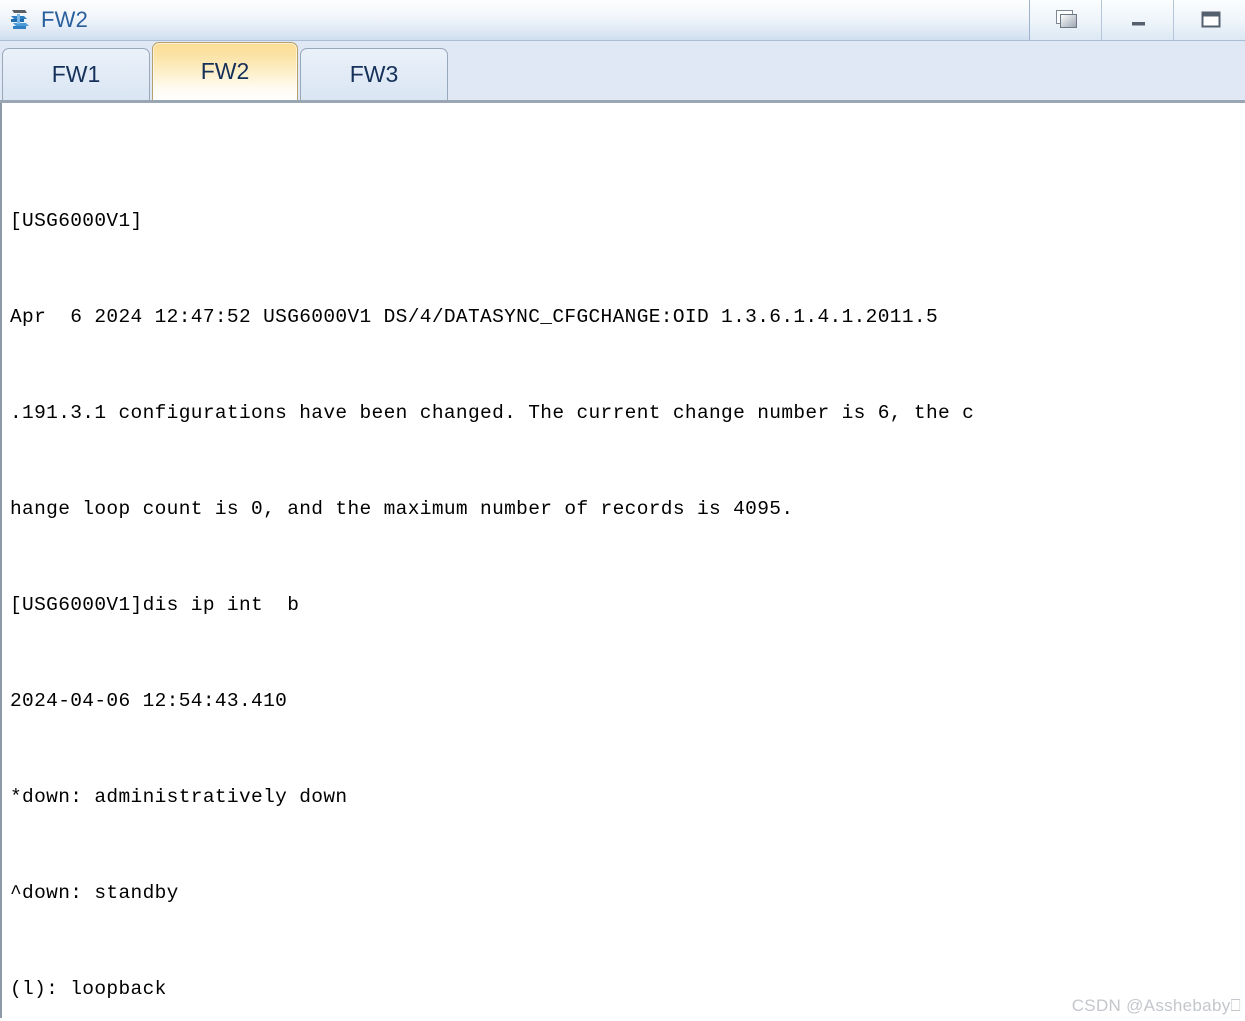 The image size is (1245, 1021). What do you see at coordinates (21, 20) in the screenshot?
I see `firewall-device-icon` at bounding box center [21, 20].